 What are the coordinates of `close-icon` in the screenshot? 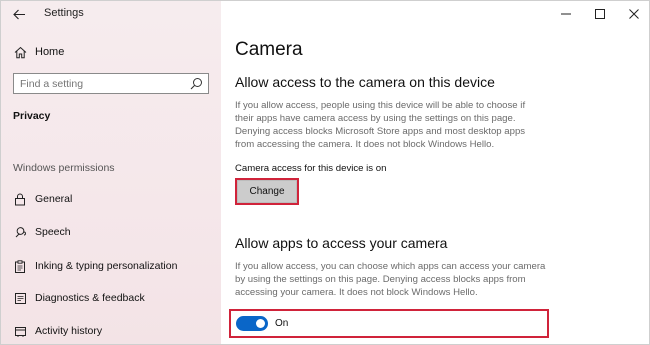 It's located at (634, 14).